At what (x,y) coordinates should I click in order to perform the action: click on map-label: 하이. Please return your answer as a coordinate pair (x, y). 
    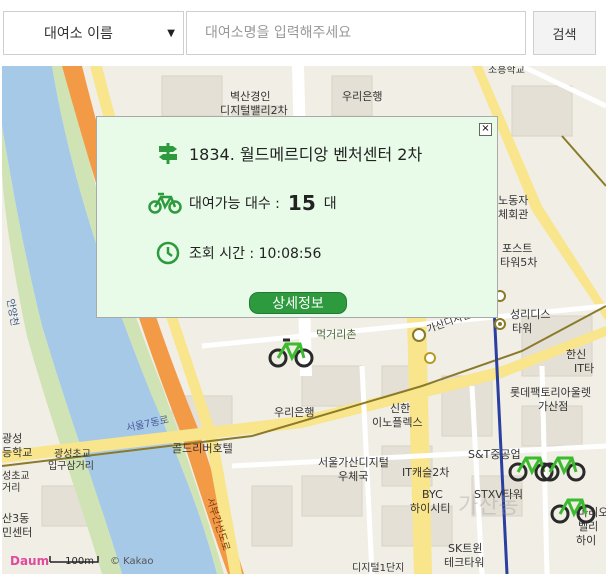
    Looking at the image, I should click on (586, 540).